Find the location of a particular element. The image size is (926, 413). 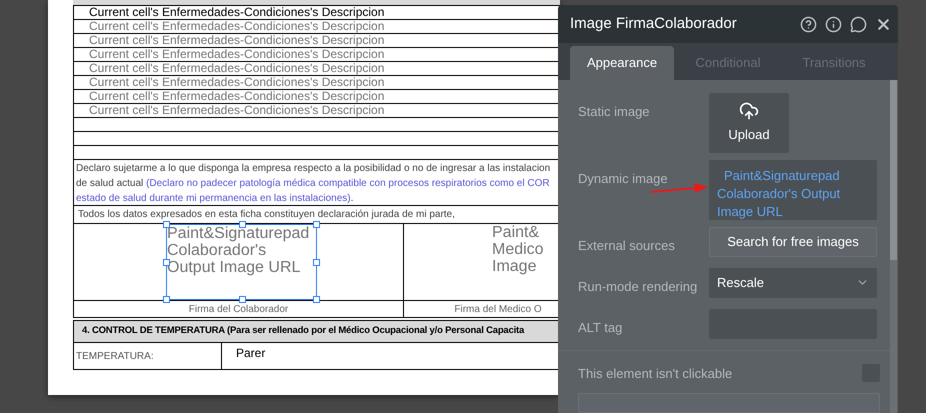

property-label: Static image is located at coordinates (614, 111).